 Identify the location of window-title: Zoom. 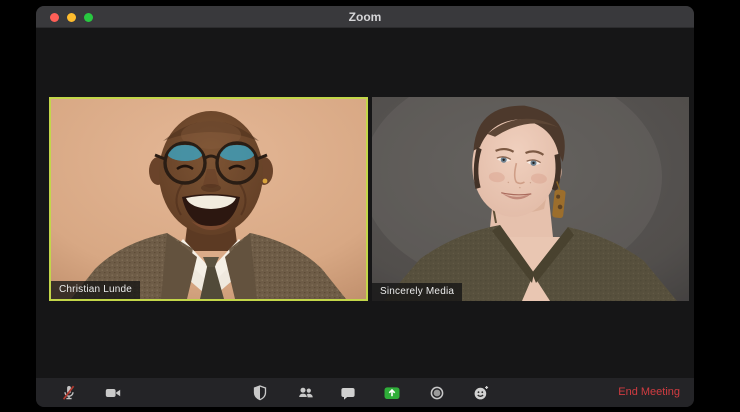
(365, 17).